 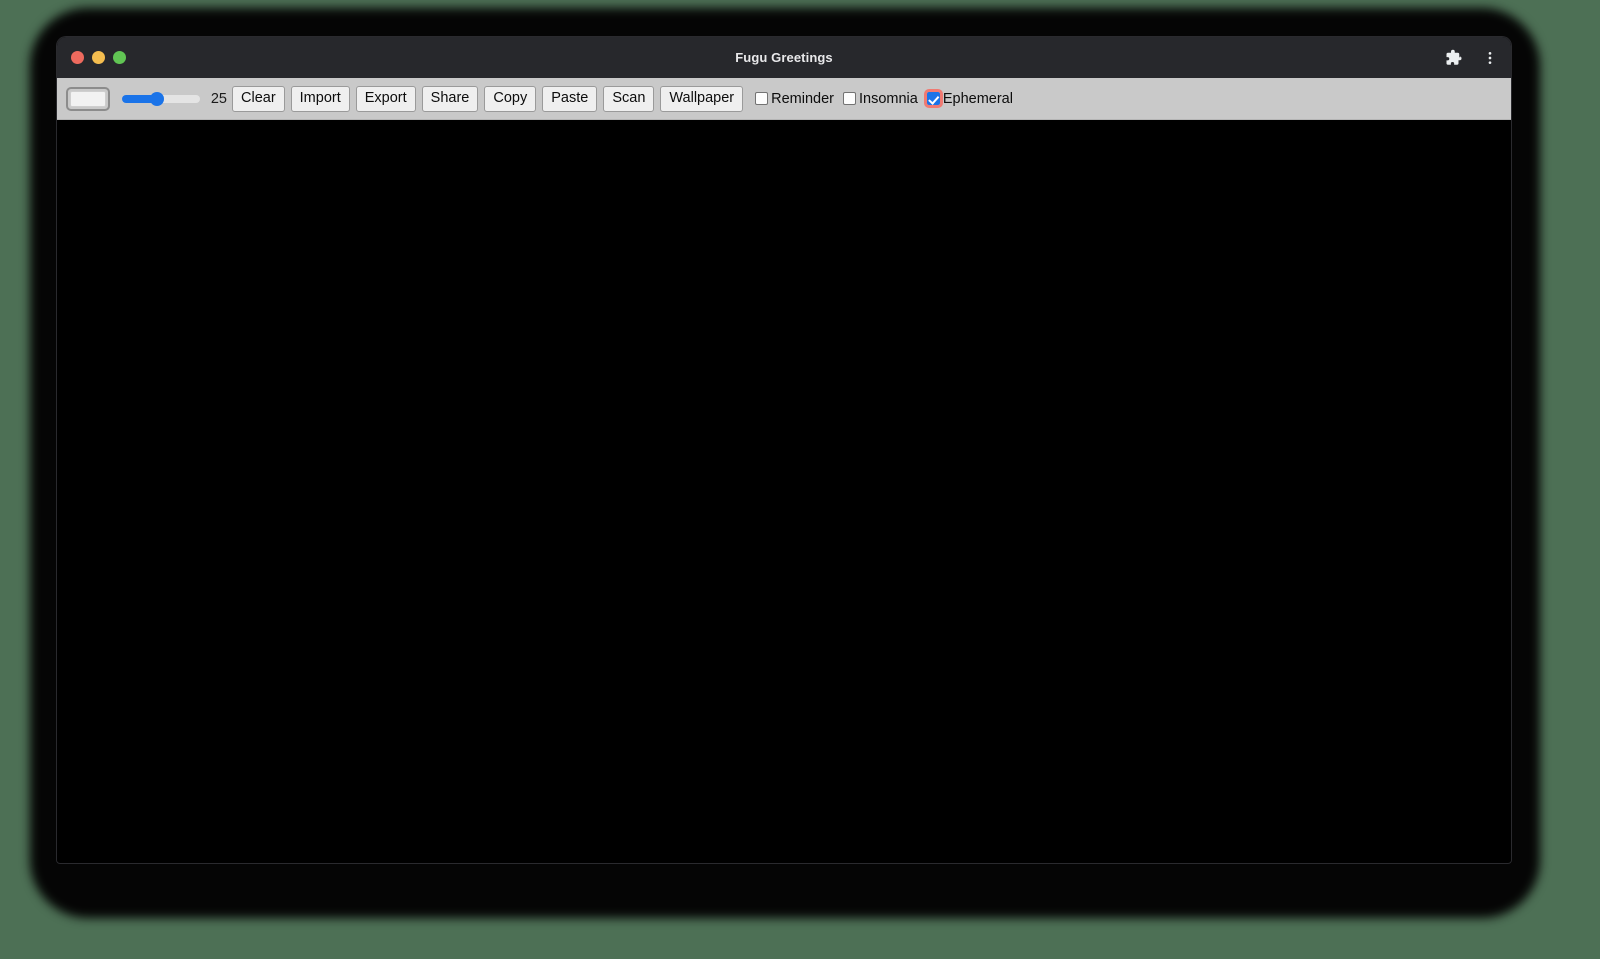 What do you see at coordinates (629, 98) in the screenshot?
I see `scan-button: Scan` at bounding box center [629, 98].